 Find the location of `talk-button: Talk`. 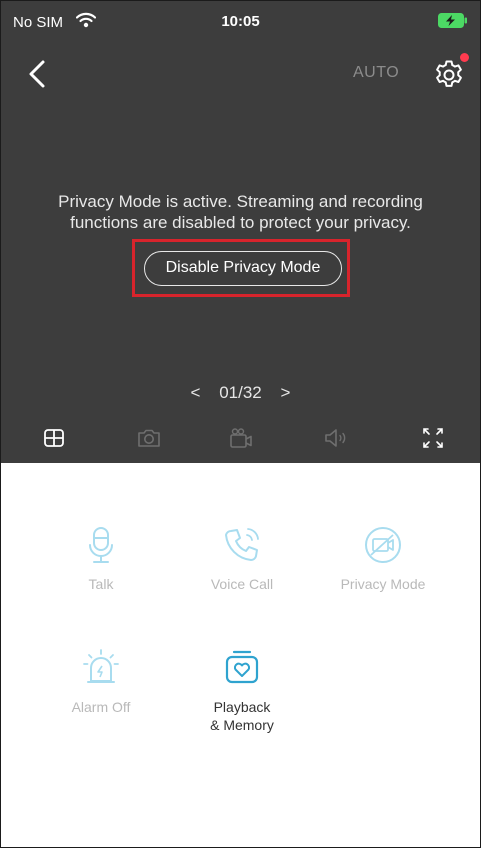

talk-button: Talk is located at coordinates (101, 559).